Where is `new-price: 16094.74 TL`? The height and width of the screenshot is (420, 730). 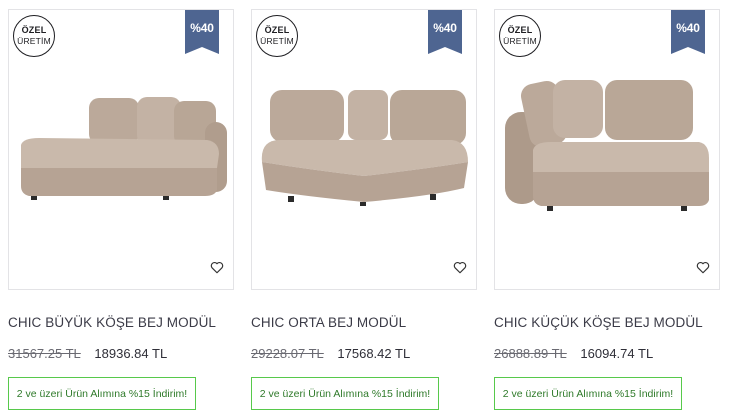
new-price: 16094.74 TL is located at coordinates (617, 353).